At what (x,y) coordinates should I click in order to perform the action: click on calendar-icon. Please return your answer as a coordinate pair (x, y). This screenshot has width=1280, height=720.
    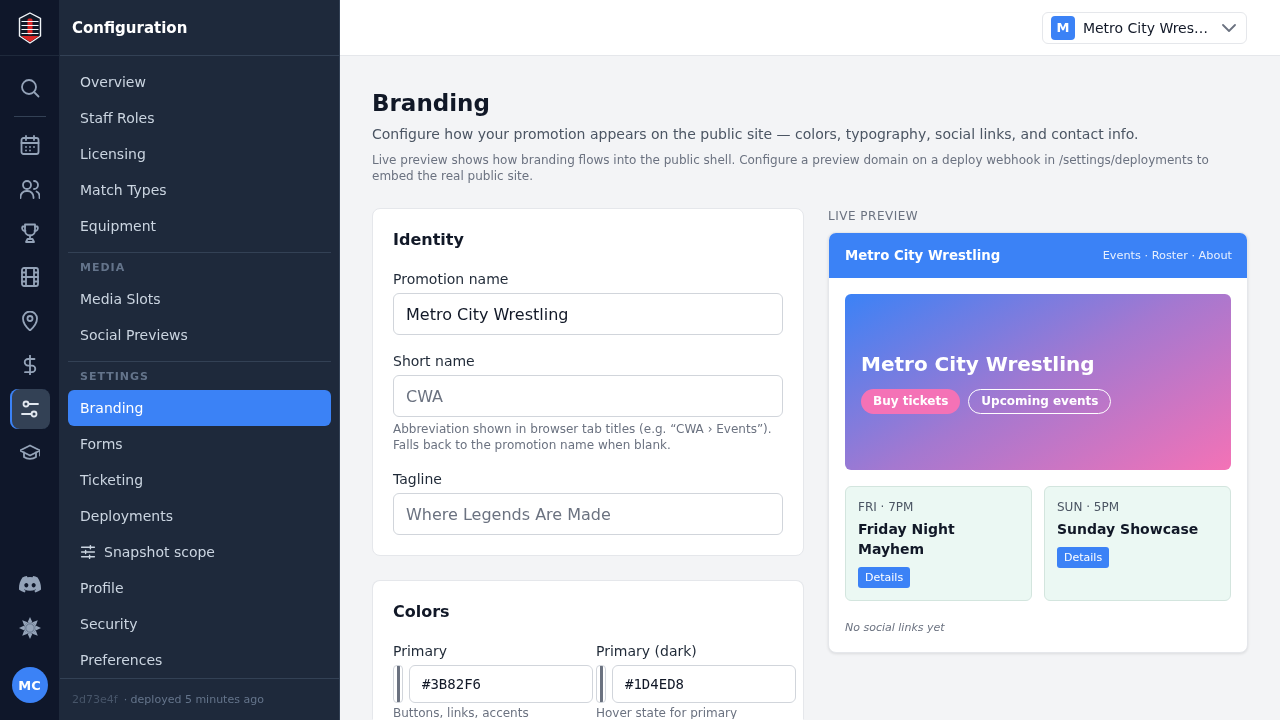
    Looking at the image, I should click on (29, 145).